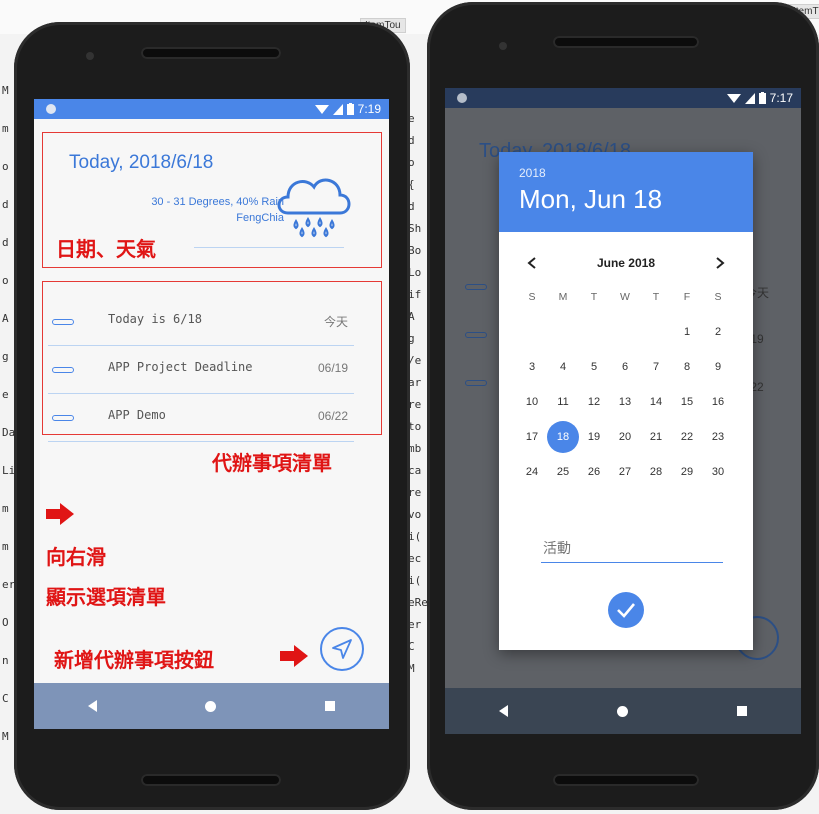 The width and height of the screenshot is (819, 814). Describe the element at coordinates (563, 437) in the screenshot. I see `calendar-day: 18` at that location.